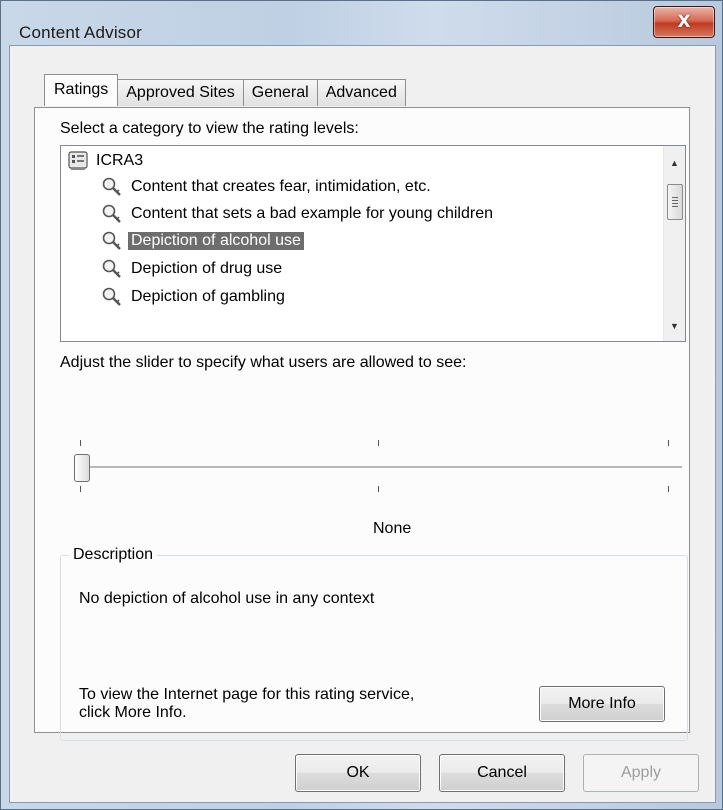 The image size is (723, 810). What do you see at coordinates (502, 773) in the screenshot?
I see `cancel-button: Cancel` at bounding box center [502, 773].